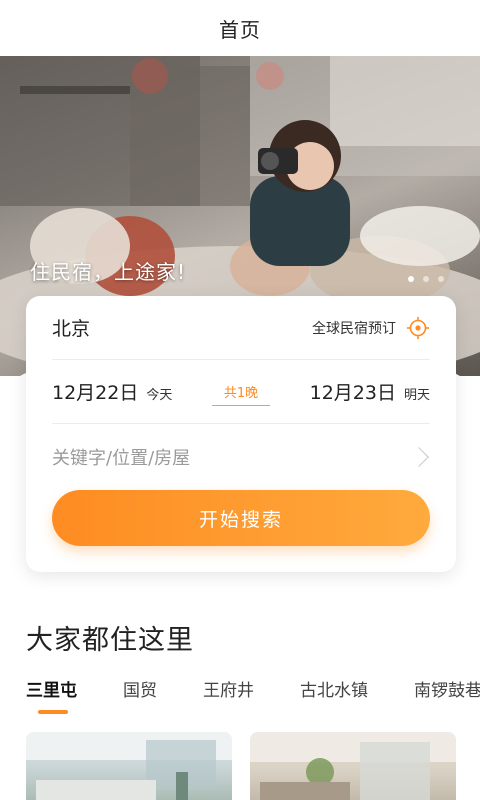  Describe the element at coordinates (418, 328) in the screenshot. I see `locate-icon` at that location.